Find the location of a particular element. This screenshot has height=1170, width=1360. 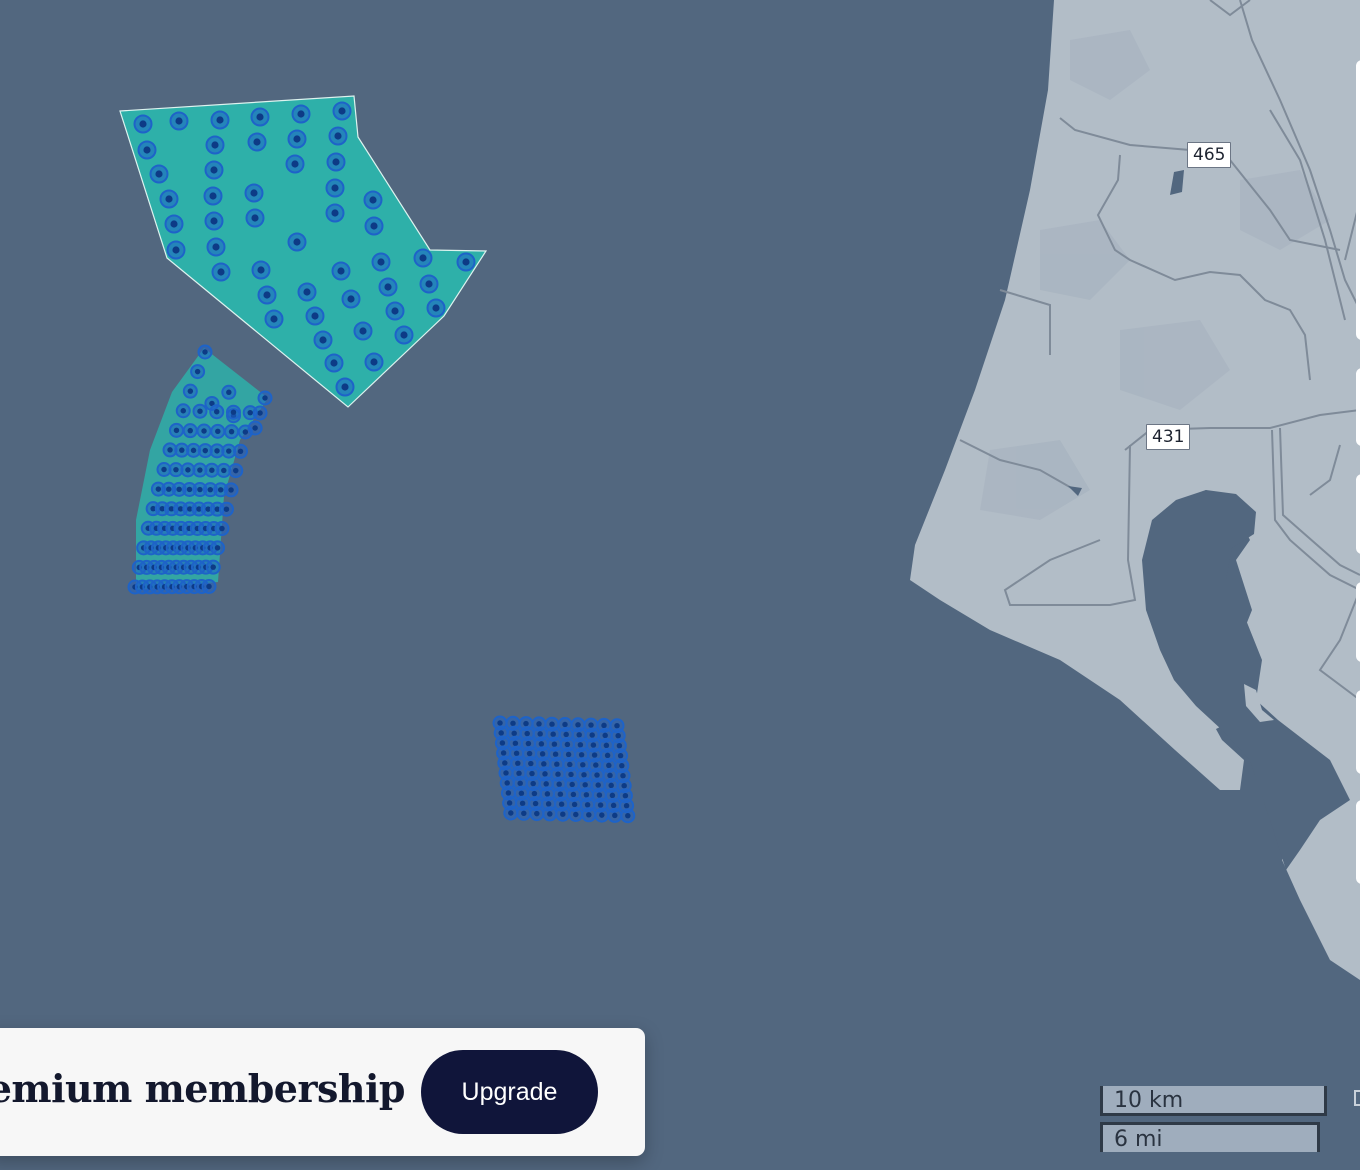

attribution-icon is located at coordinates (1357, 1098).